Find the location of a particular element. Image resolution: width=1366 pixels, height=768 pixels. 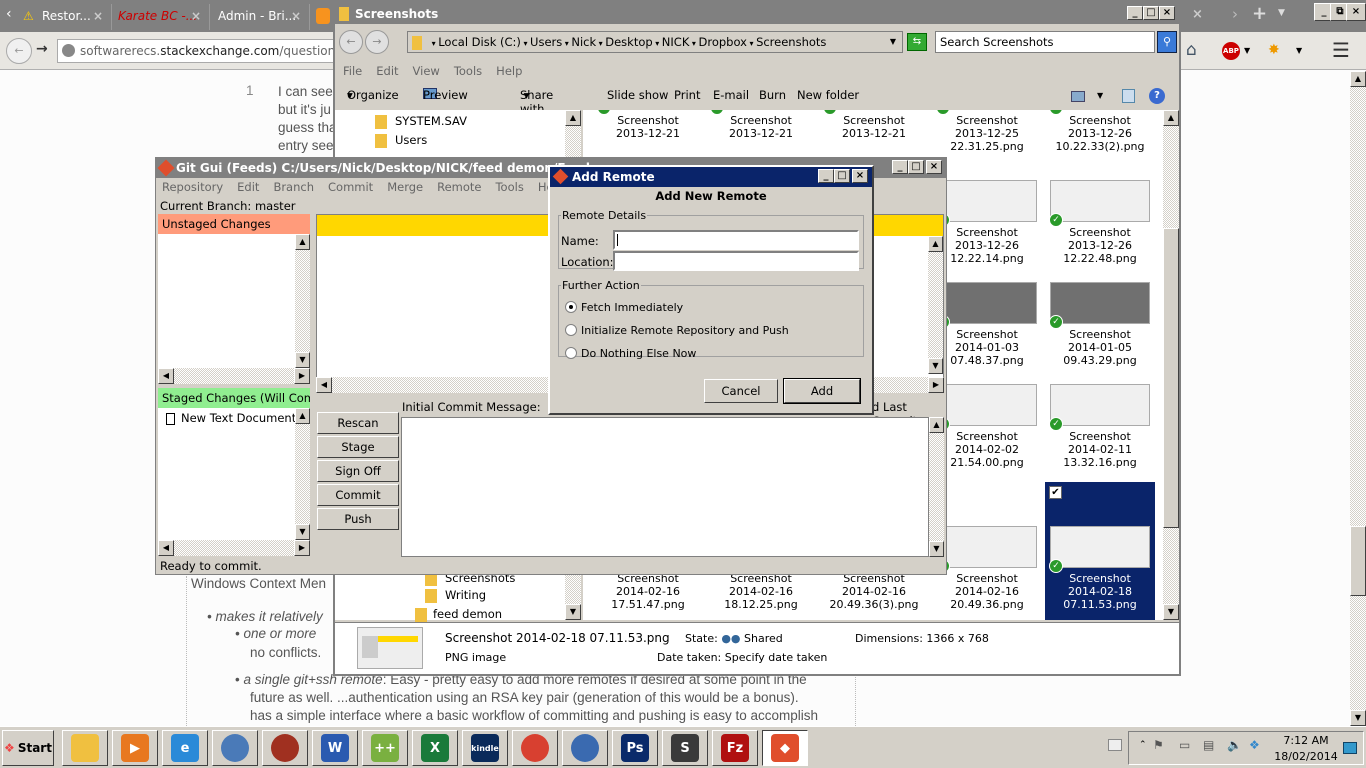

preview-button: Preview ▾ is located at coordinates (445, 95).